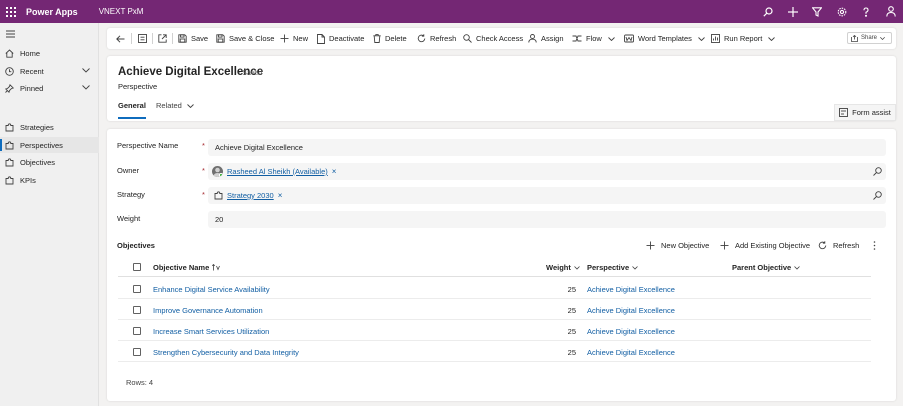  What do you see at coordinates (547, 219) in the screenshot?
I see `weight-field: 20` at bounding box center [547, 219].